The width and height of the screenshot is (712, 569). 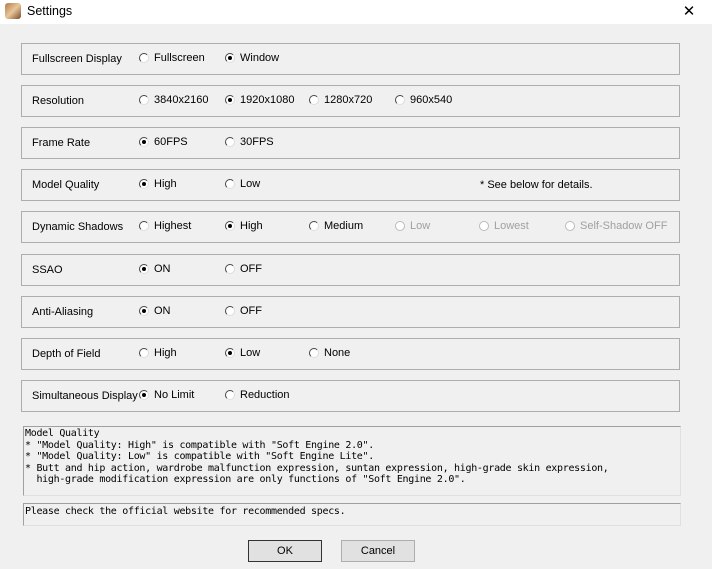 I want to click on radio-simultaneous-display-no-limit: No Limit, so click(x=166, y=395).